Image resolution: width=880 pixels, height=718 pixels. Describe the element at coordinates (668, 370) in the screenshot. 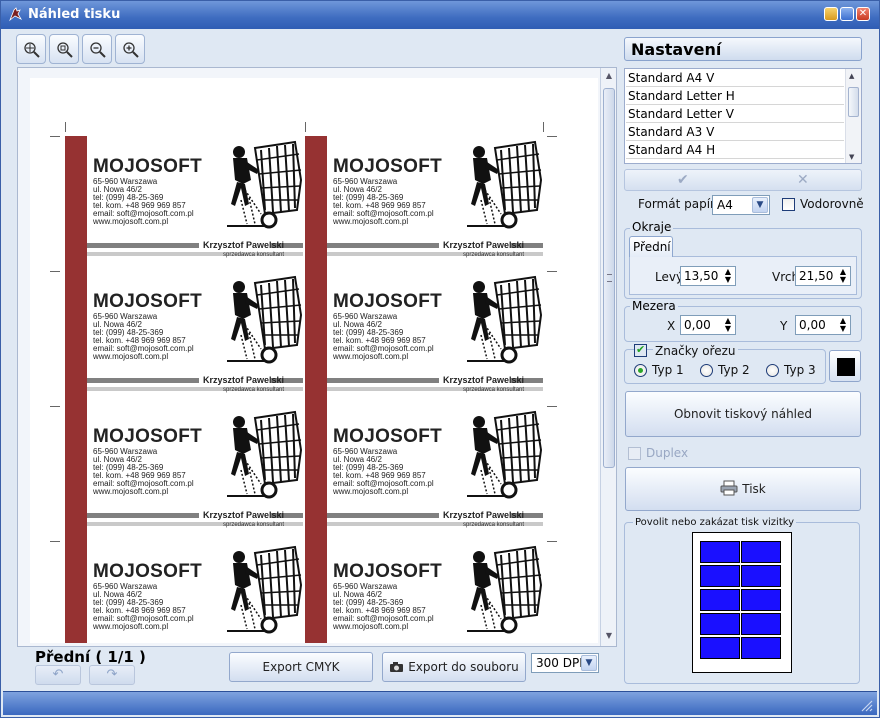

I see `crop-type1-label: Typ 1` at that location.